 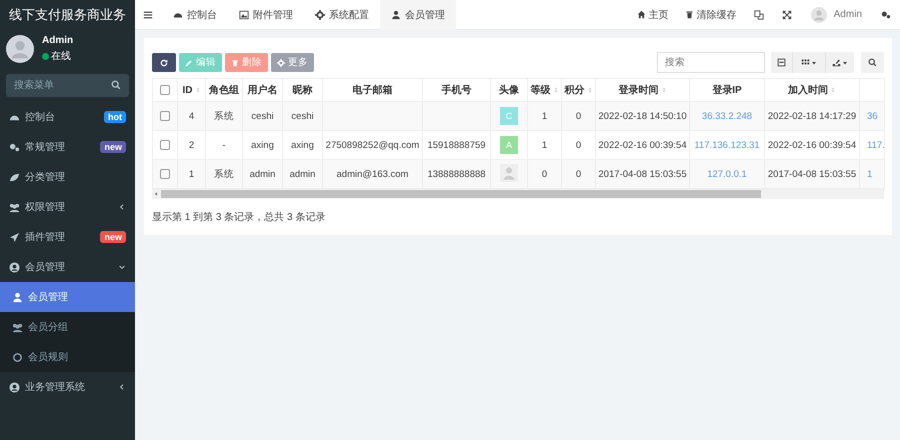 I want to click on menu-item: 分类管理, so click(x=67, y=177).